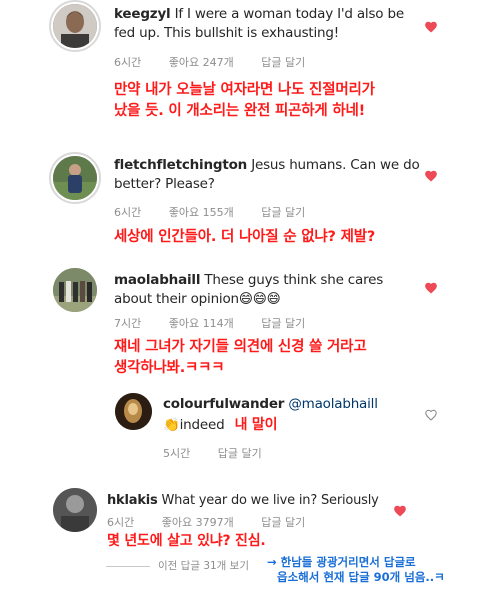 Image resolution: width=480 pixels, height=601 pixels. What do you see at coordinates (256, 425) in the screenshot?
I see `translation: 내 말이` at bounding box center [256, 425].